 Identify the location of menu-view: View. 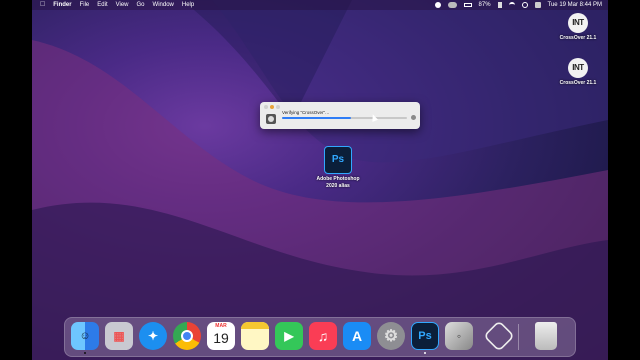
(122, 5).